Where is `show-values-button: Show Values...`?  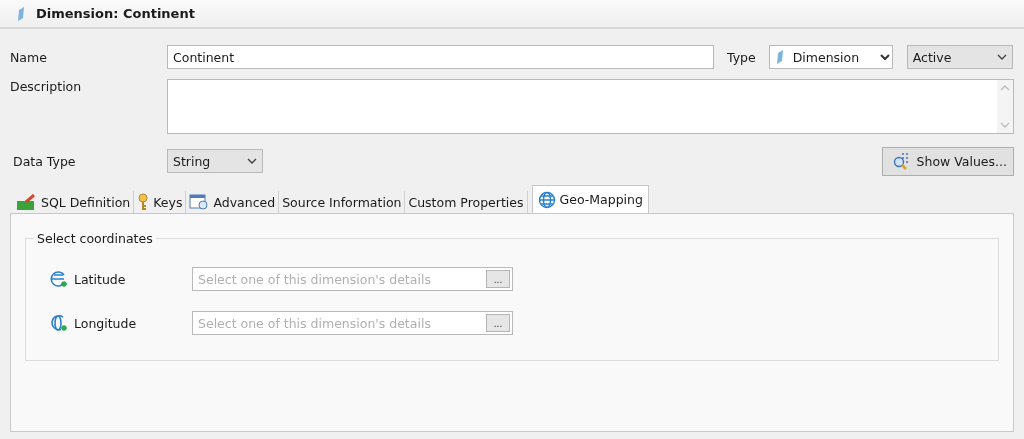 show-values-button: Show Values... is located at coordinates (947, 161).